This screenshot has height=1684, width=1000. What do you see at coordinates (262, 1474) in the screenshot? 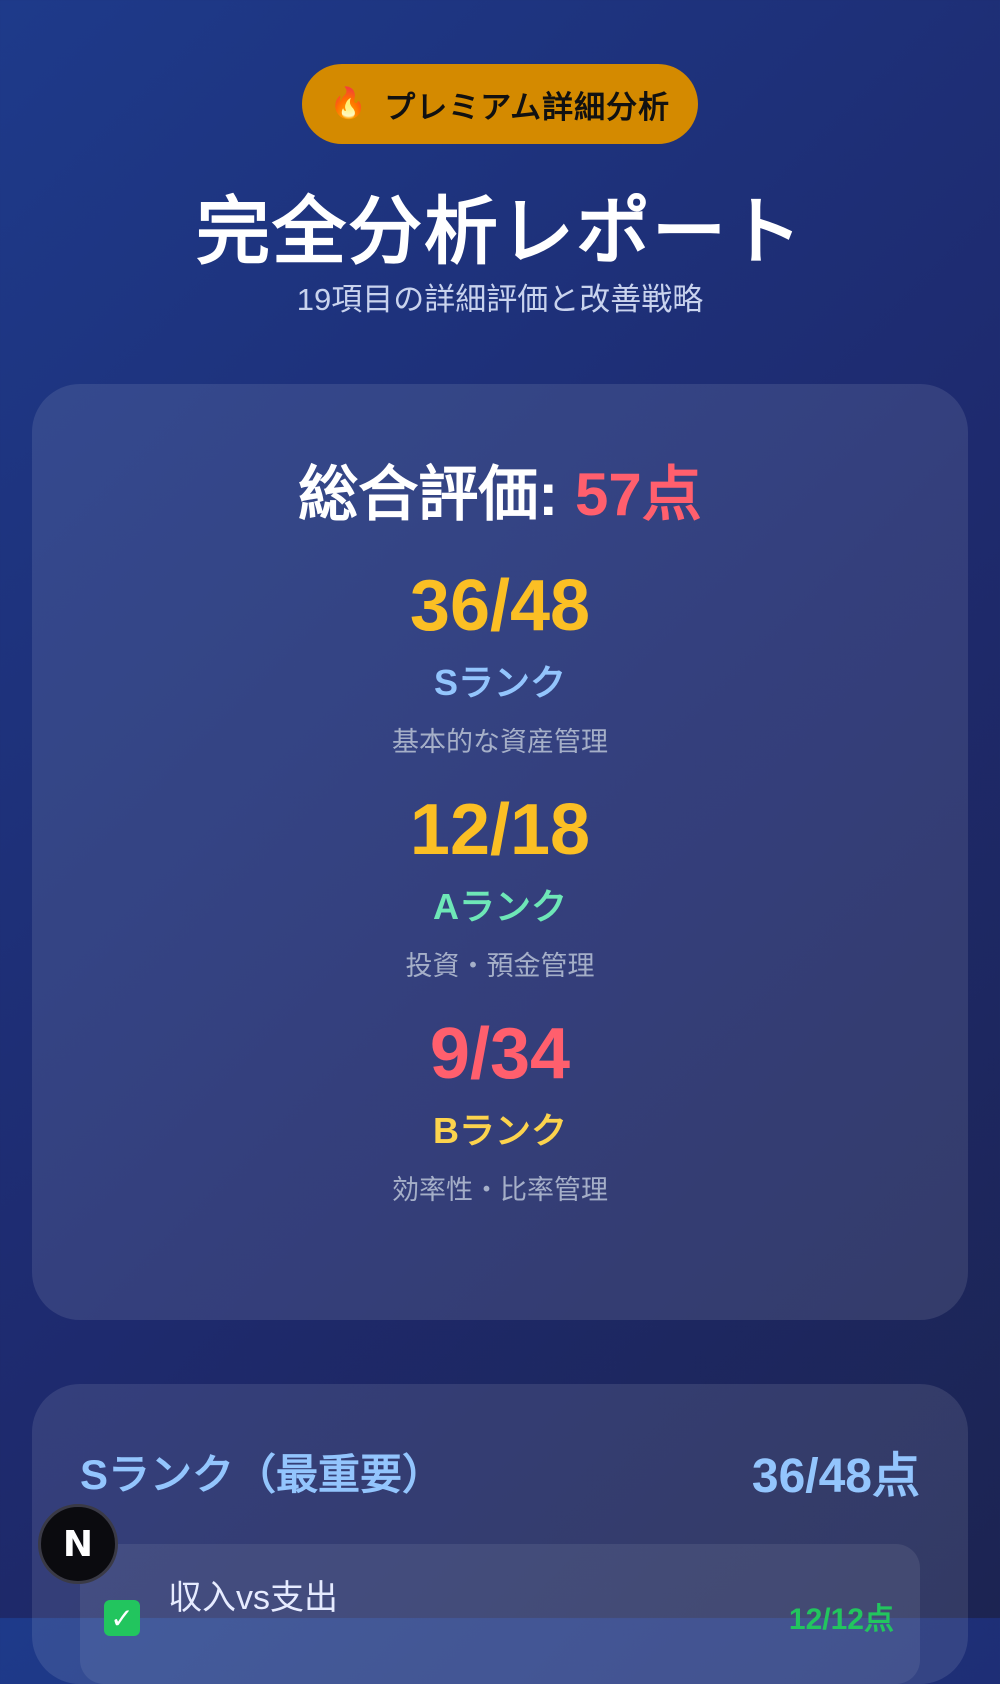
I see `s-rank-label: Sランク（最重要）` at bounding box center [262, 1474].